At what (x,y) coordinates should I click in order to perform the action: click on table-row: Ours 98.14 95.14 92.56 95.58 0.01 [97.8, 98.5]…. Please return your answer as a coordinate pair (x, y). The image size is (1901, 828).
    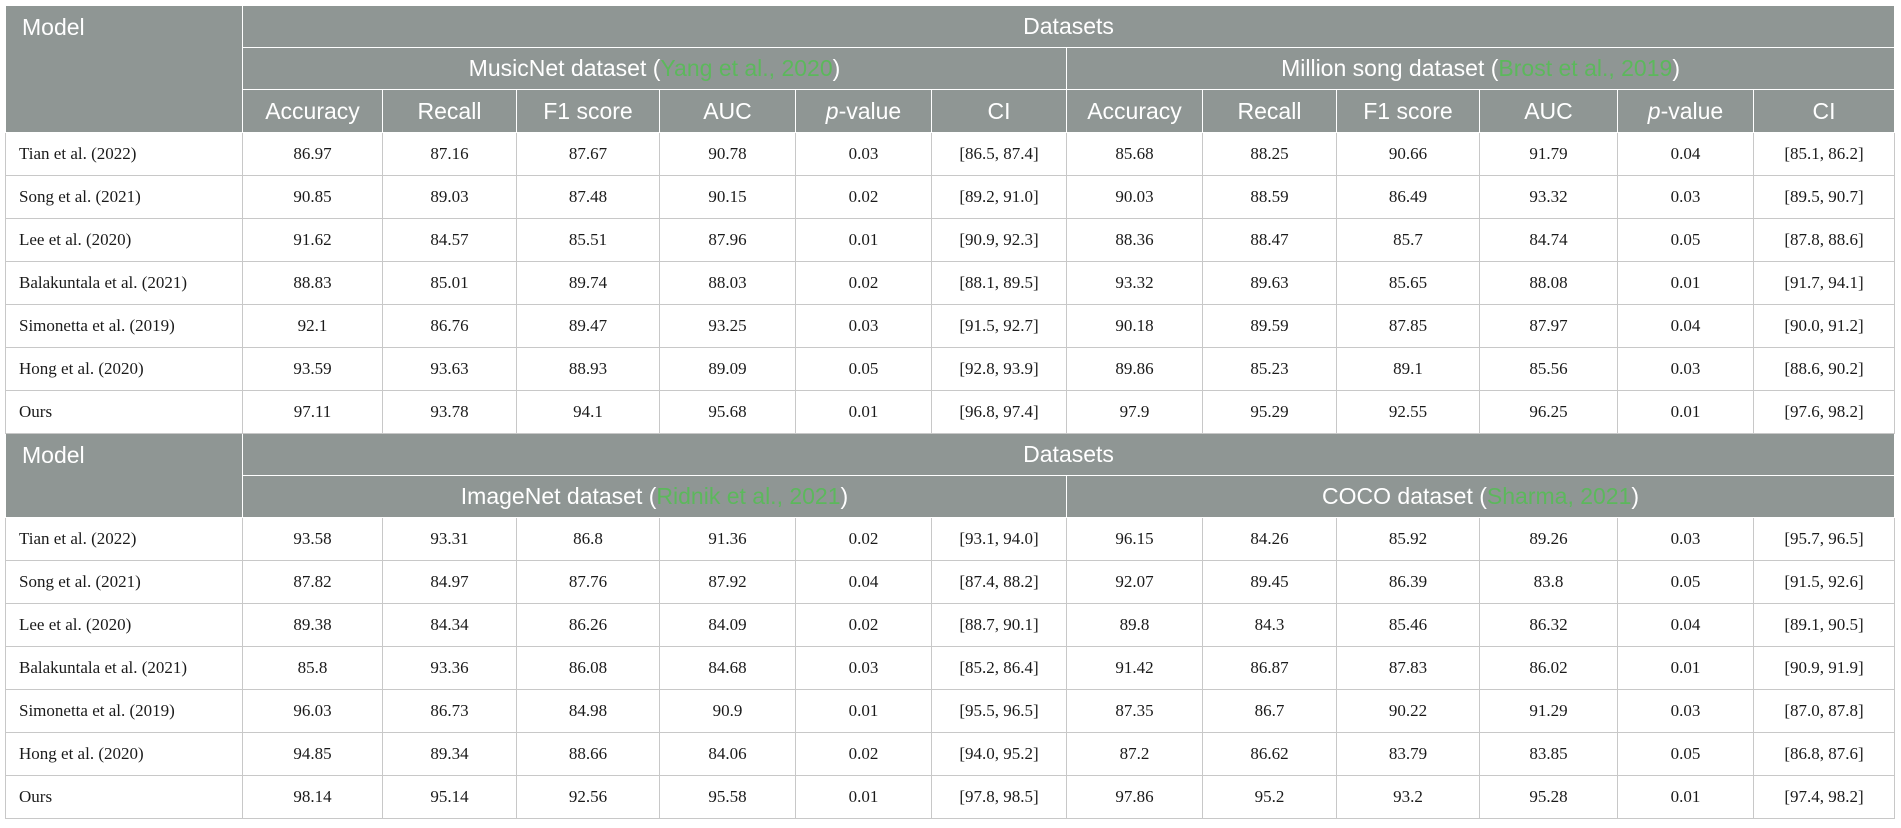
    Looking at the image, I should click on (950, 797).